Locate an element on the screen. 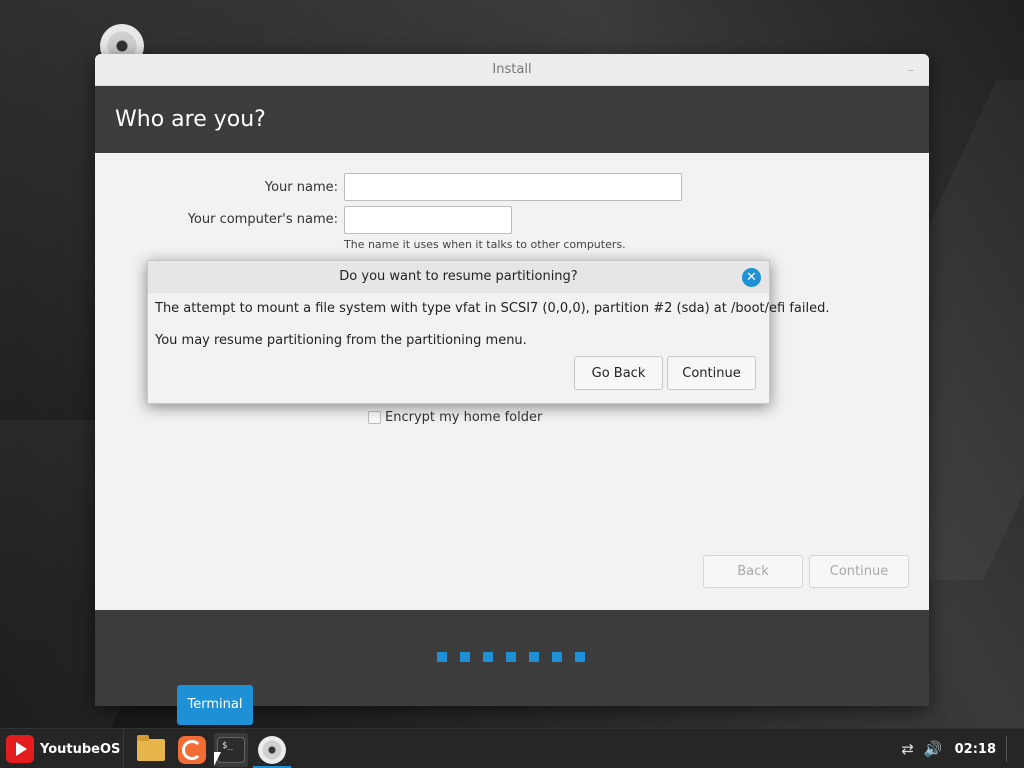 This screenshot has width=1024, height=768. window-titlebar: Install – is located at coordinates (512, 70).